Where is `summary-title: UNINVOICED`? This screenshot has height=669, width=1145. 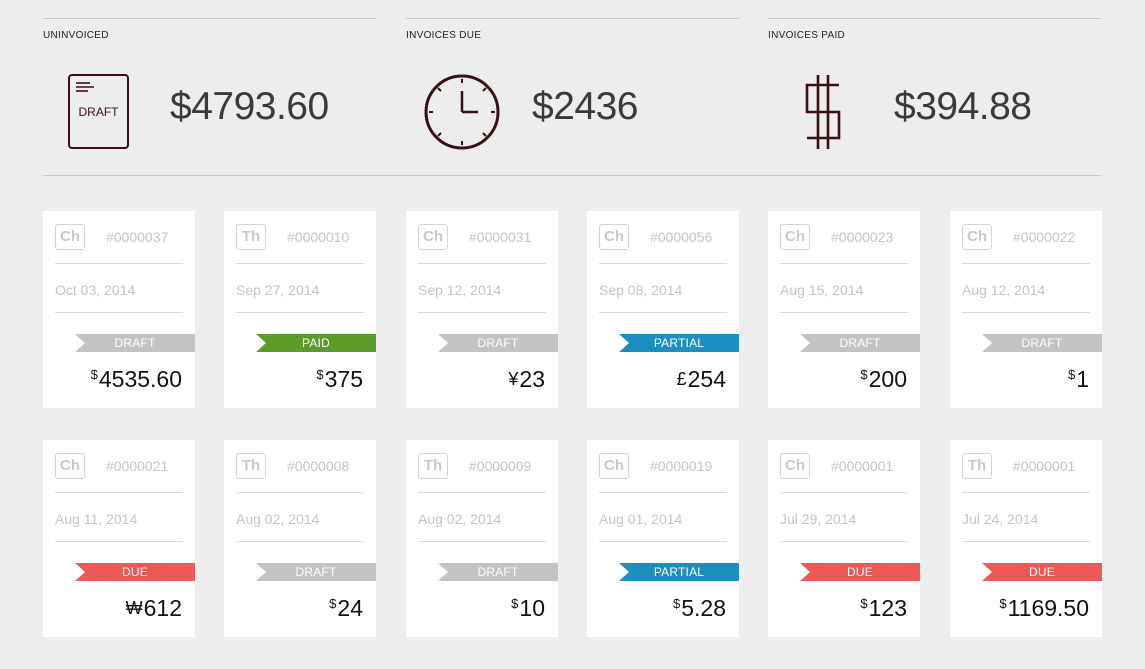 summary-title: UNINVOICED is located at coordinates (76, 35).